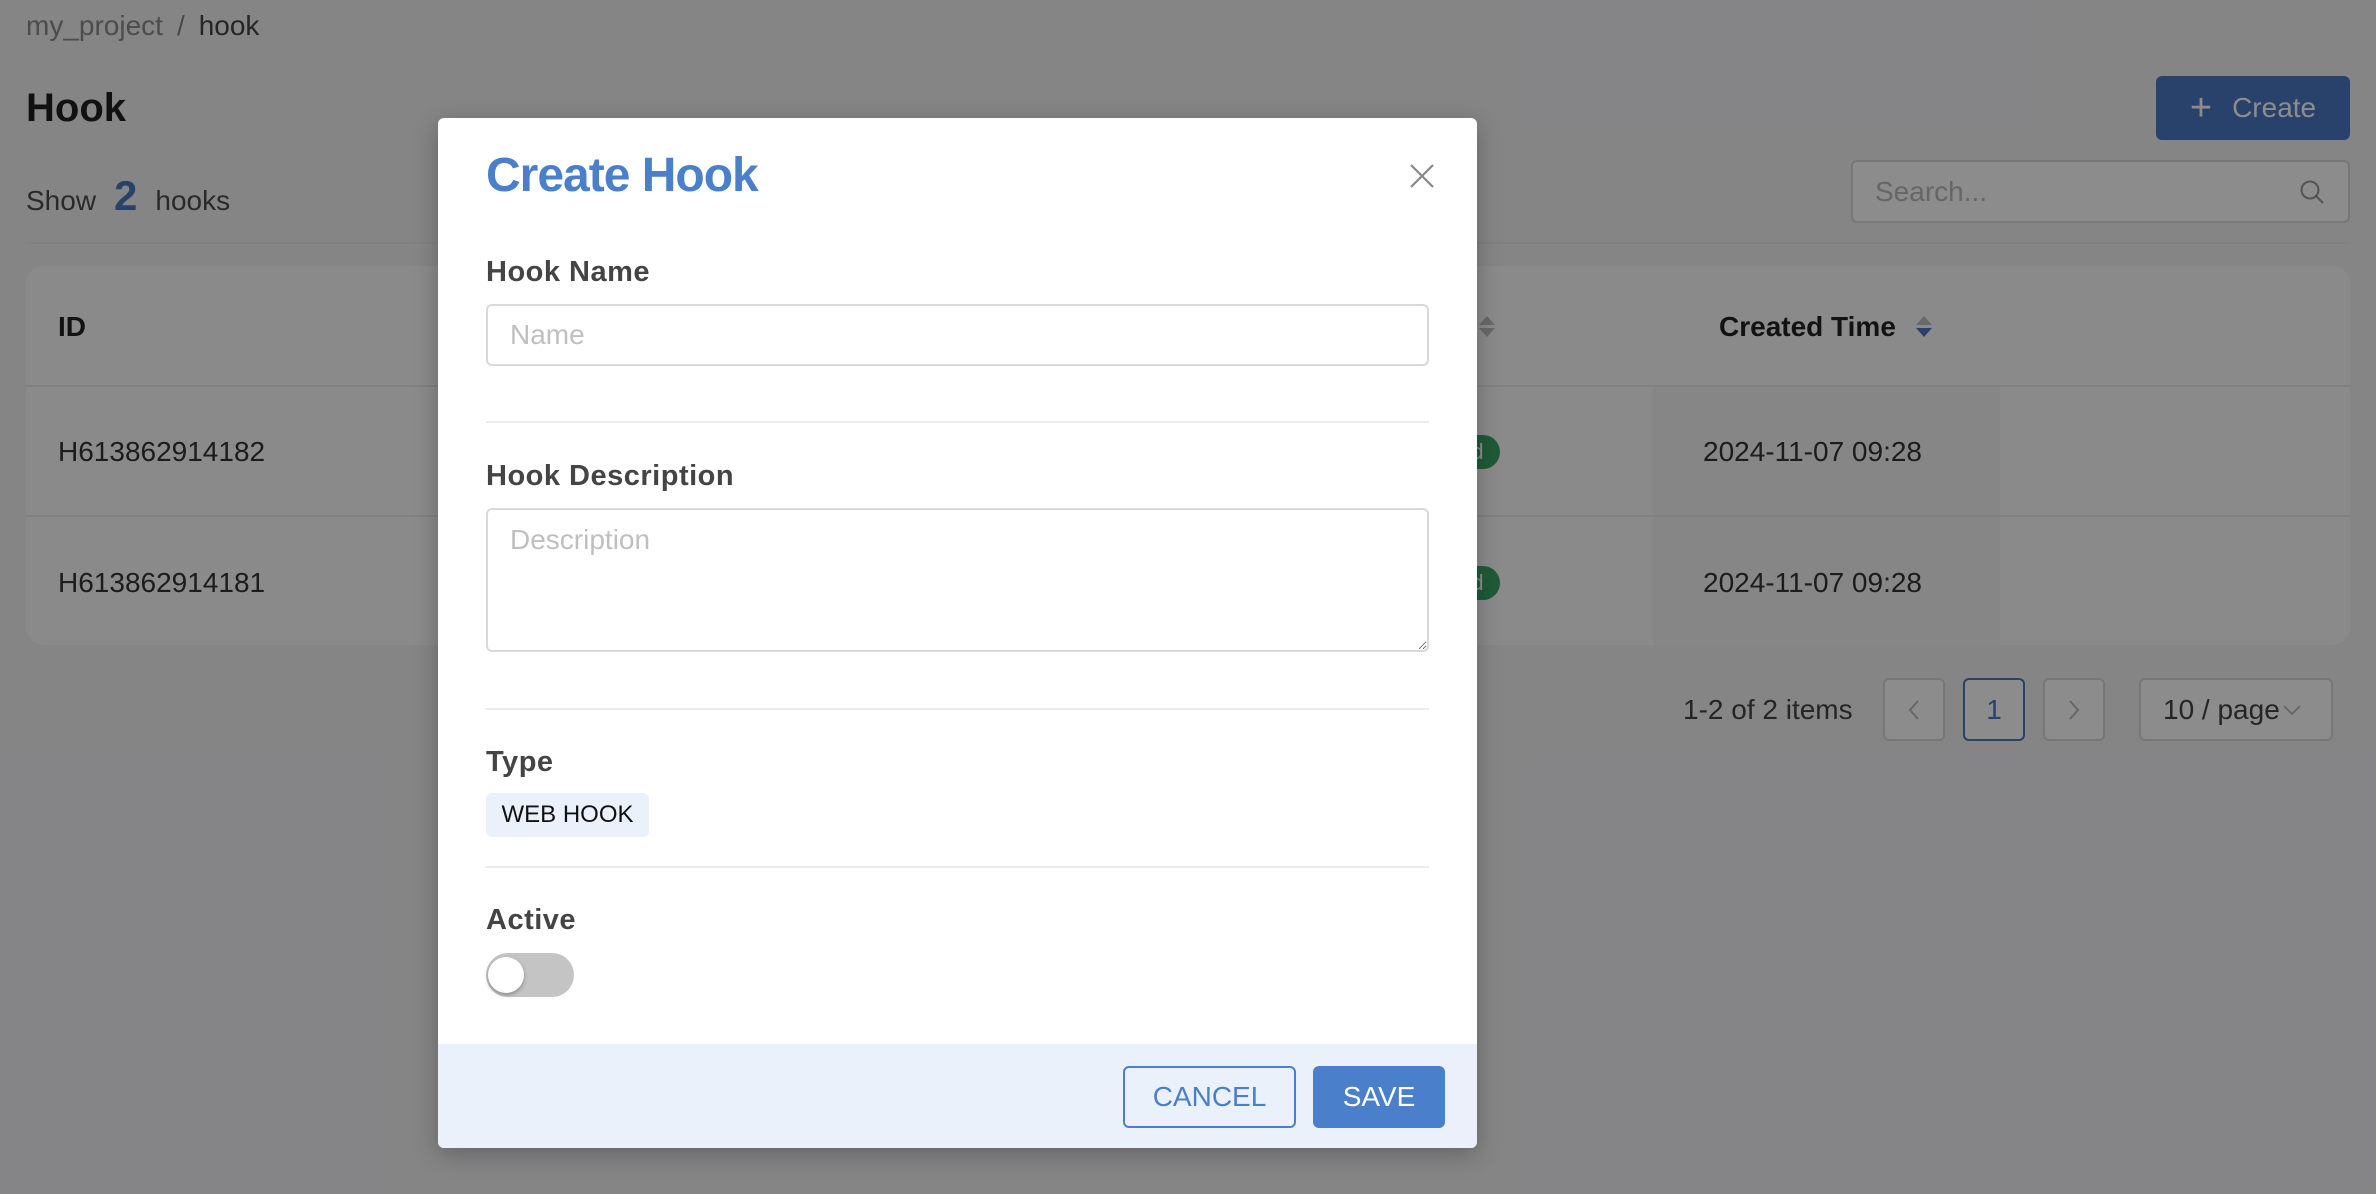 The height and width of the screenshot is (1194, 2376). What do you see at coordinates (1379, 1097) in the screenshot?
I see `save-button: SAVE` at bounding box center [1379, 1097].